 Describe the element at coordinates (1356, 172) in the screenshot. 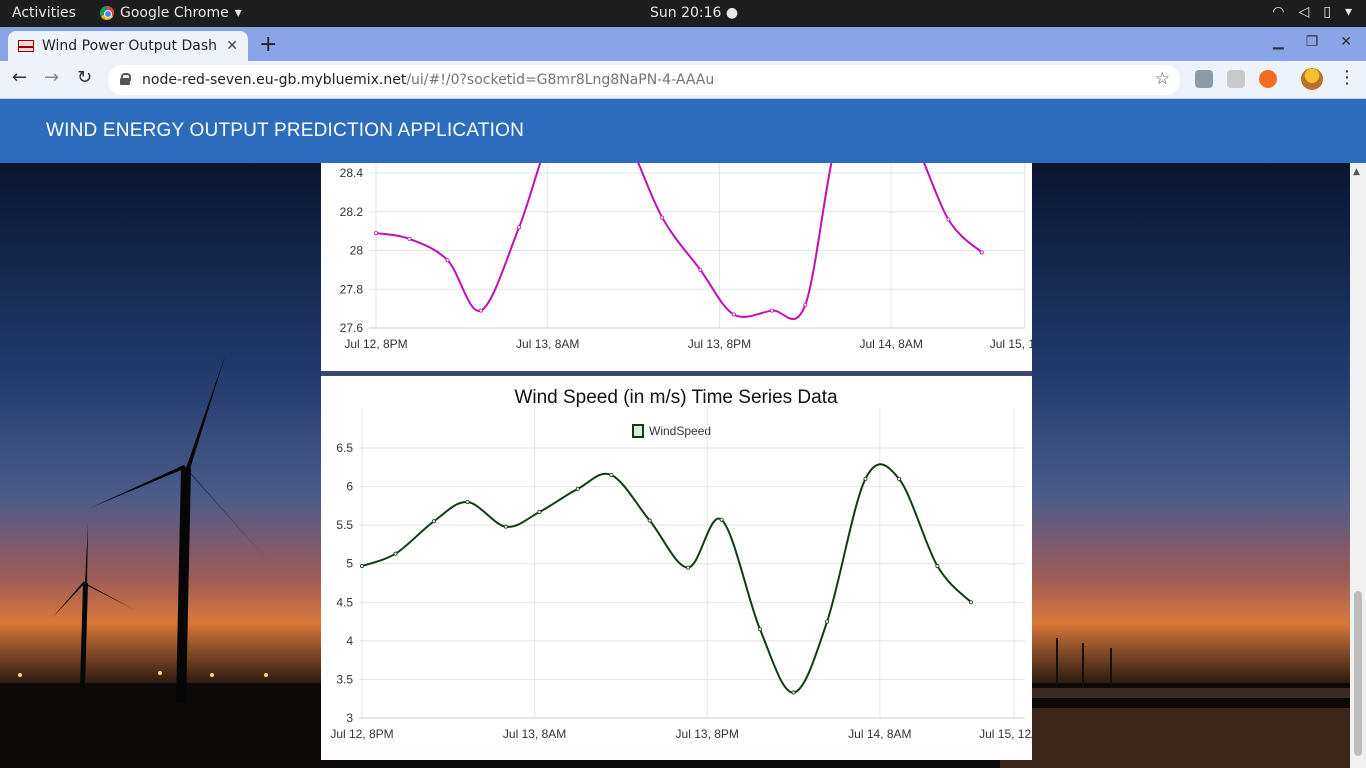

I see `scroll-up-icon: ▲` at that location.